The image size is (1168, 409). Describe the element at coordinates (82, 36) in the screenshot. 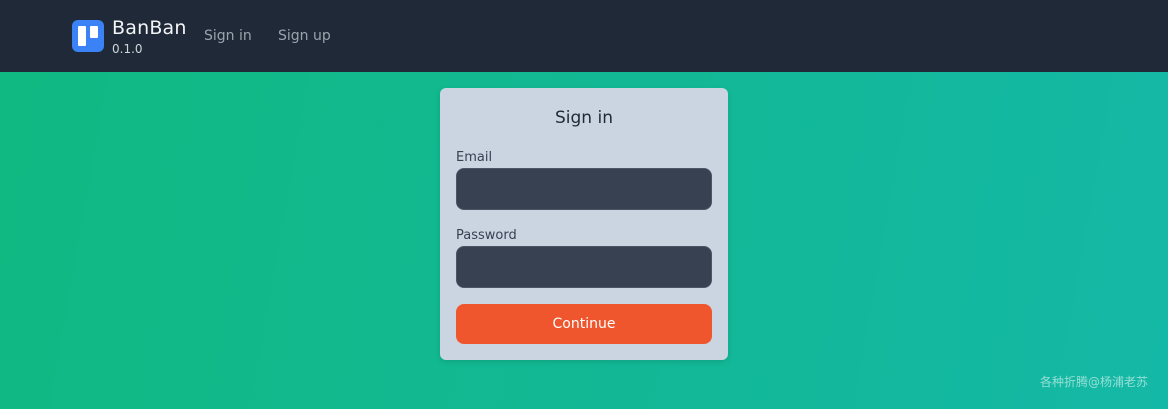

I see `logo-column-left` at that location.